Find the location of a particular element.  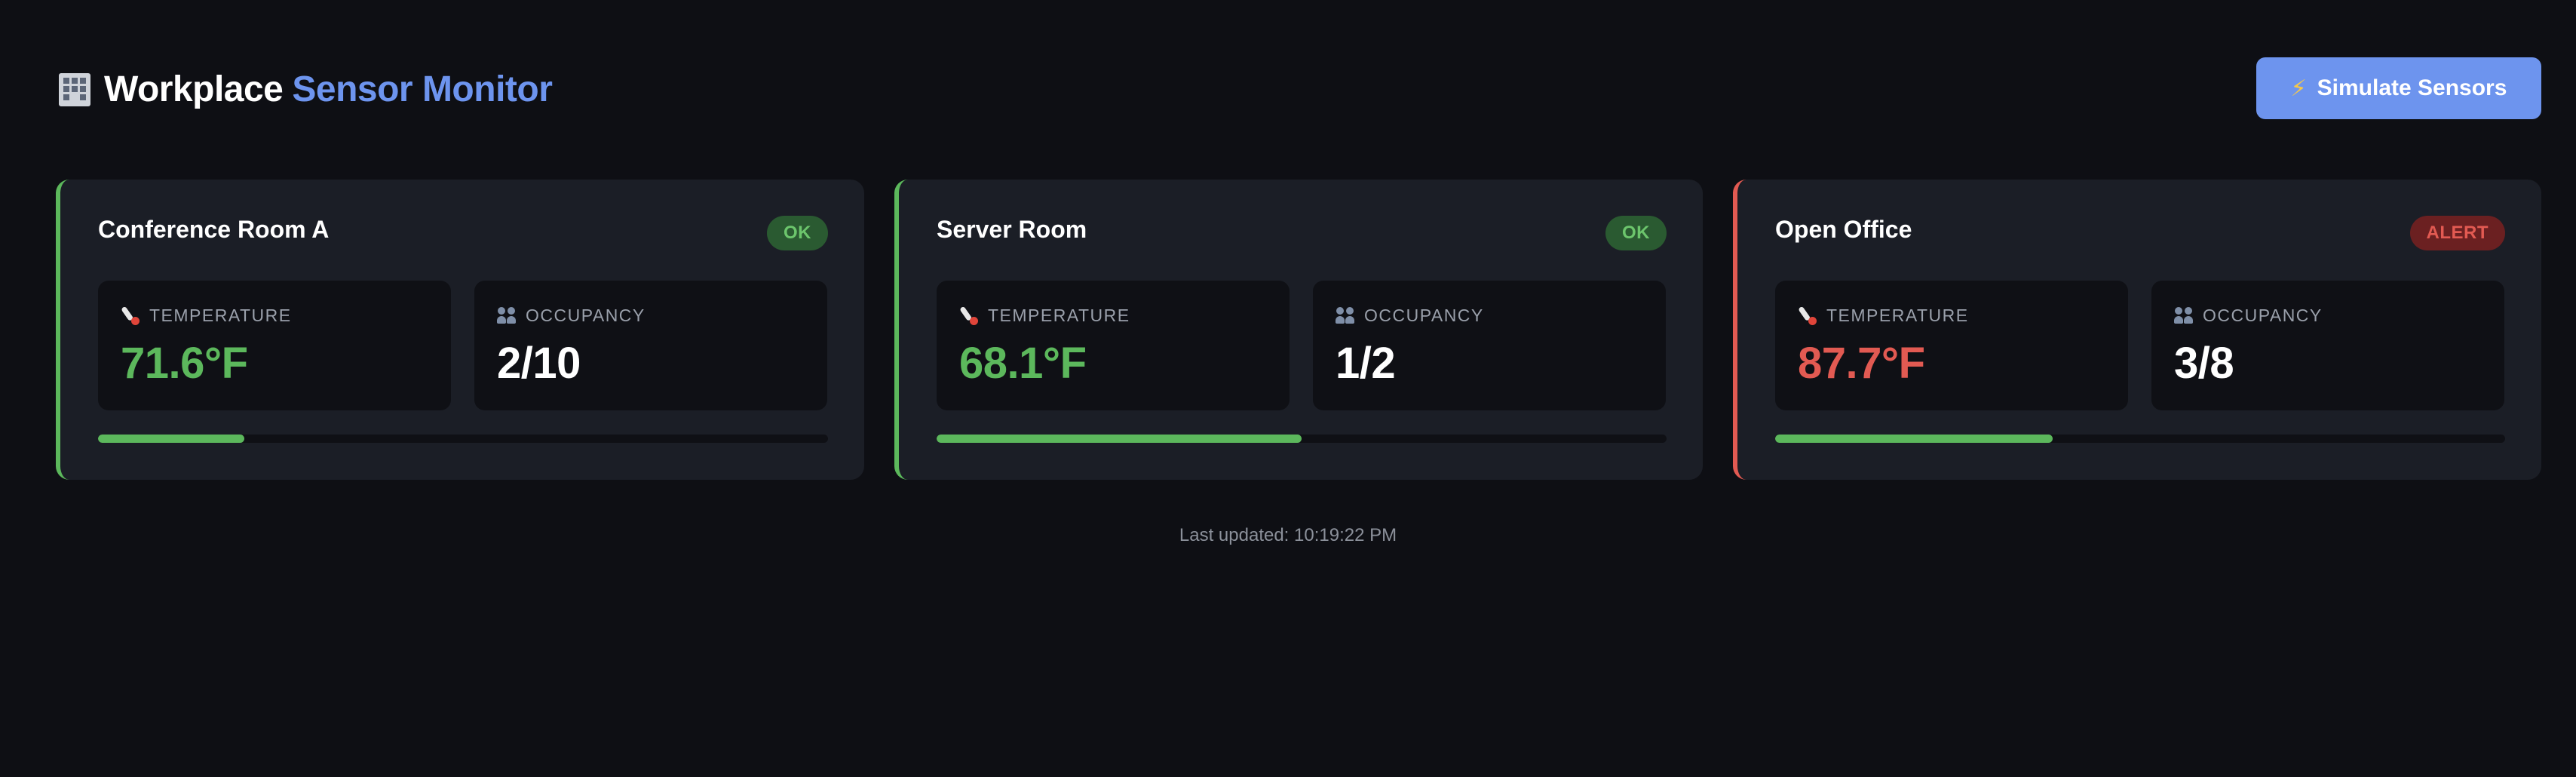

lightning-bolt-icon: ⚡ is located at coordinates (2298, 88).